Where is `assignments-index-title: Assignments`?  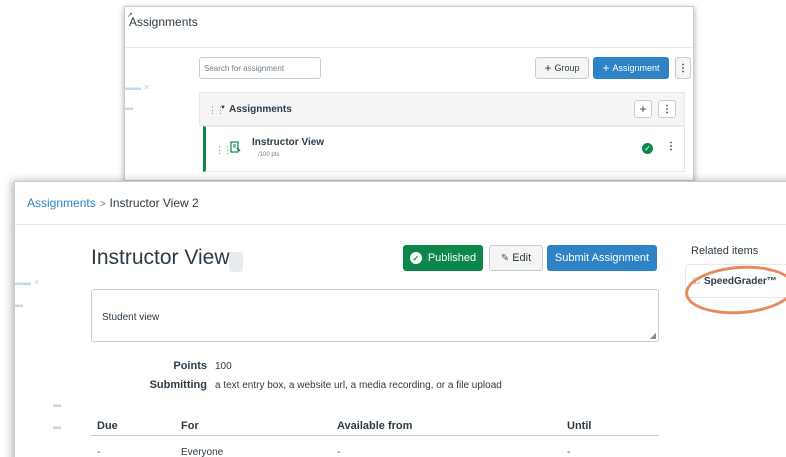
assignments-index-title: Assignments is located at coordinates (163, 22).